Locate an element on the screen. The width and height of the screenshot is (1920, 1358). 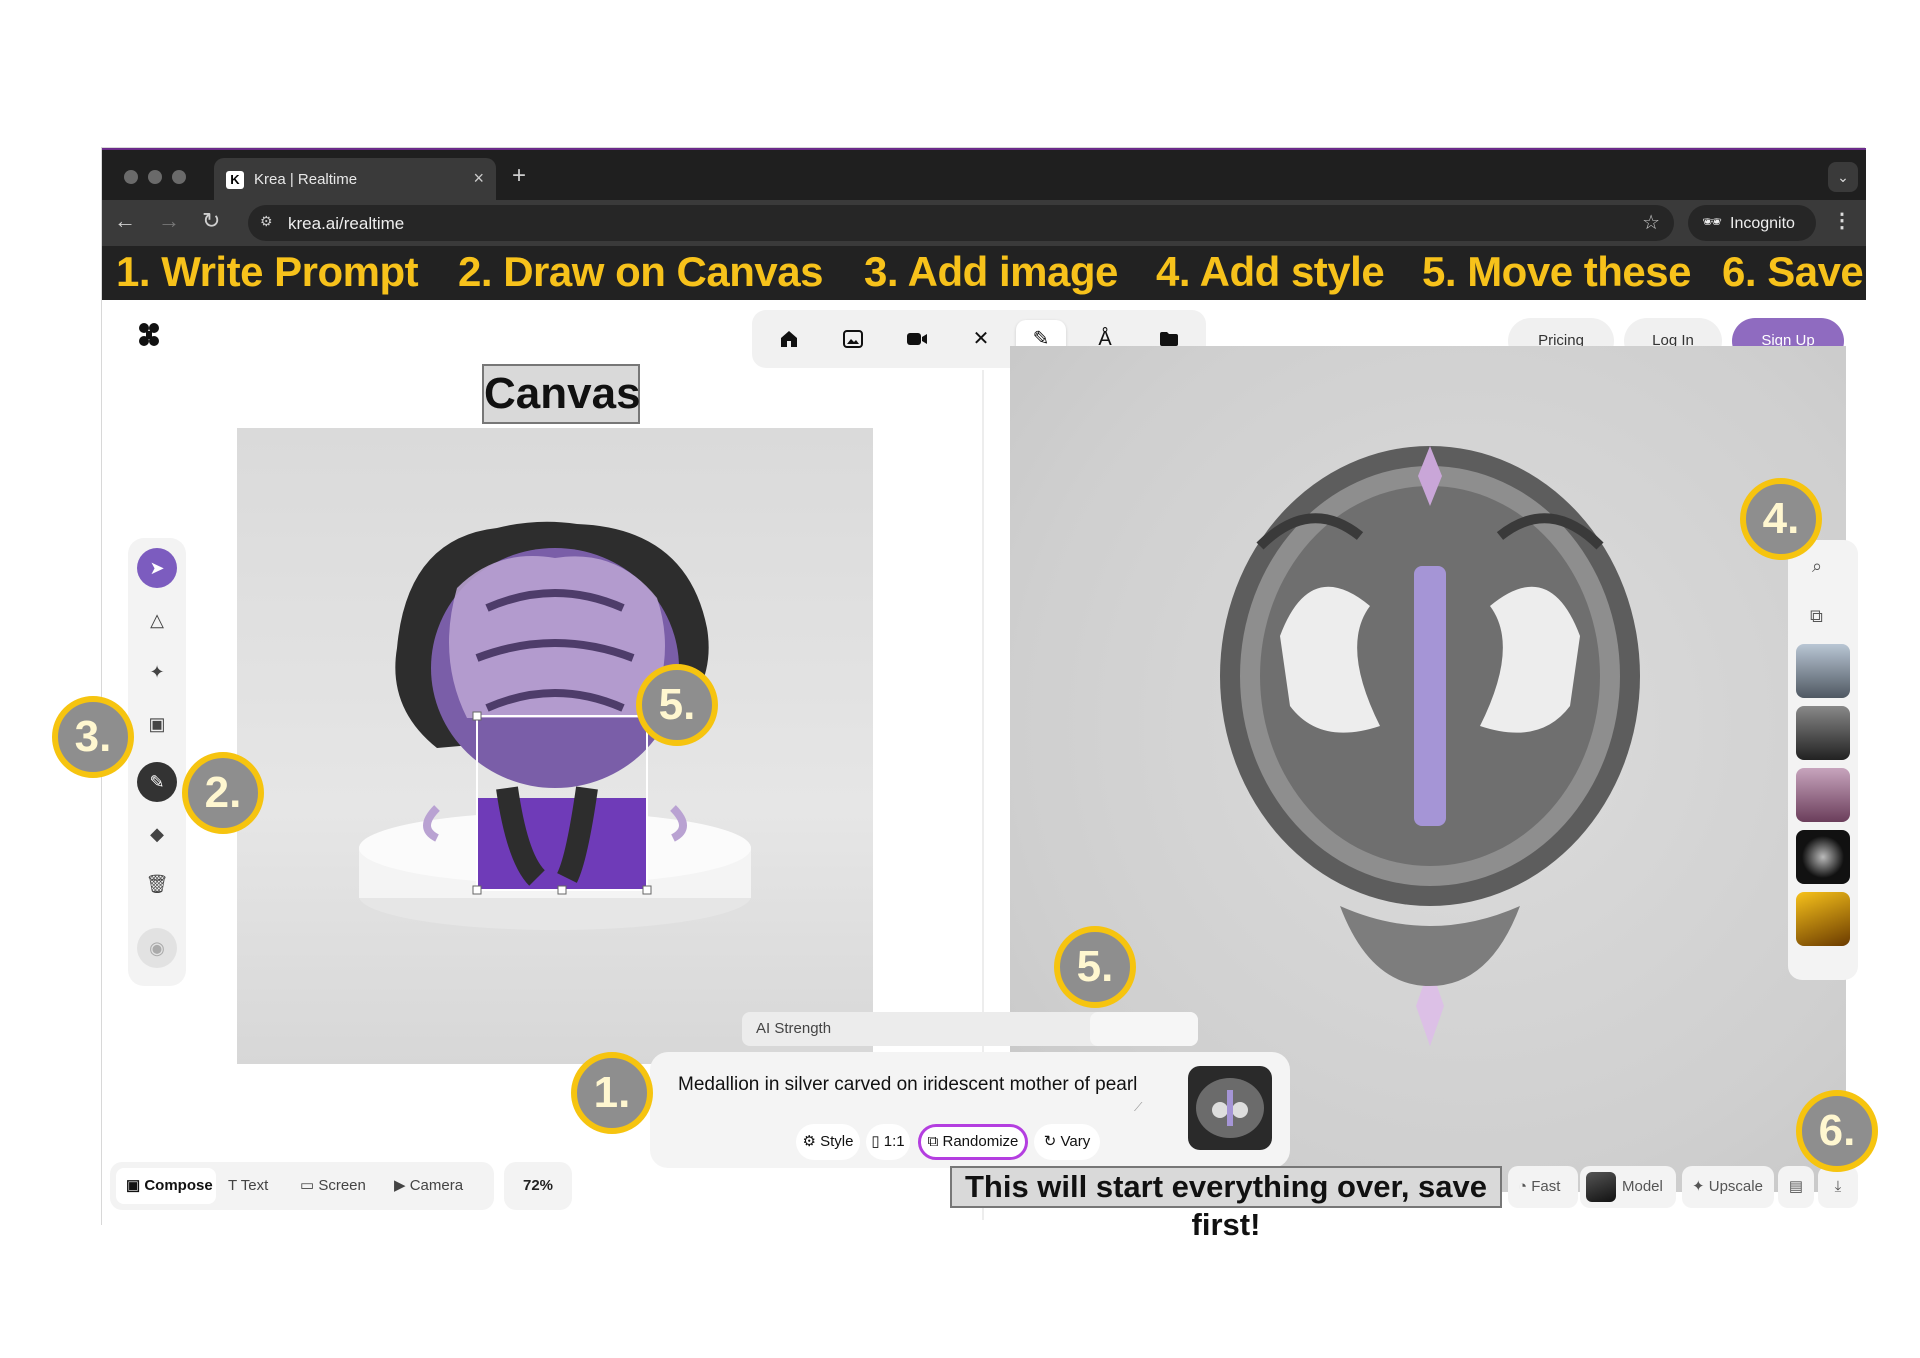
minimize-window-dot is located at coordinates (155, 177).